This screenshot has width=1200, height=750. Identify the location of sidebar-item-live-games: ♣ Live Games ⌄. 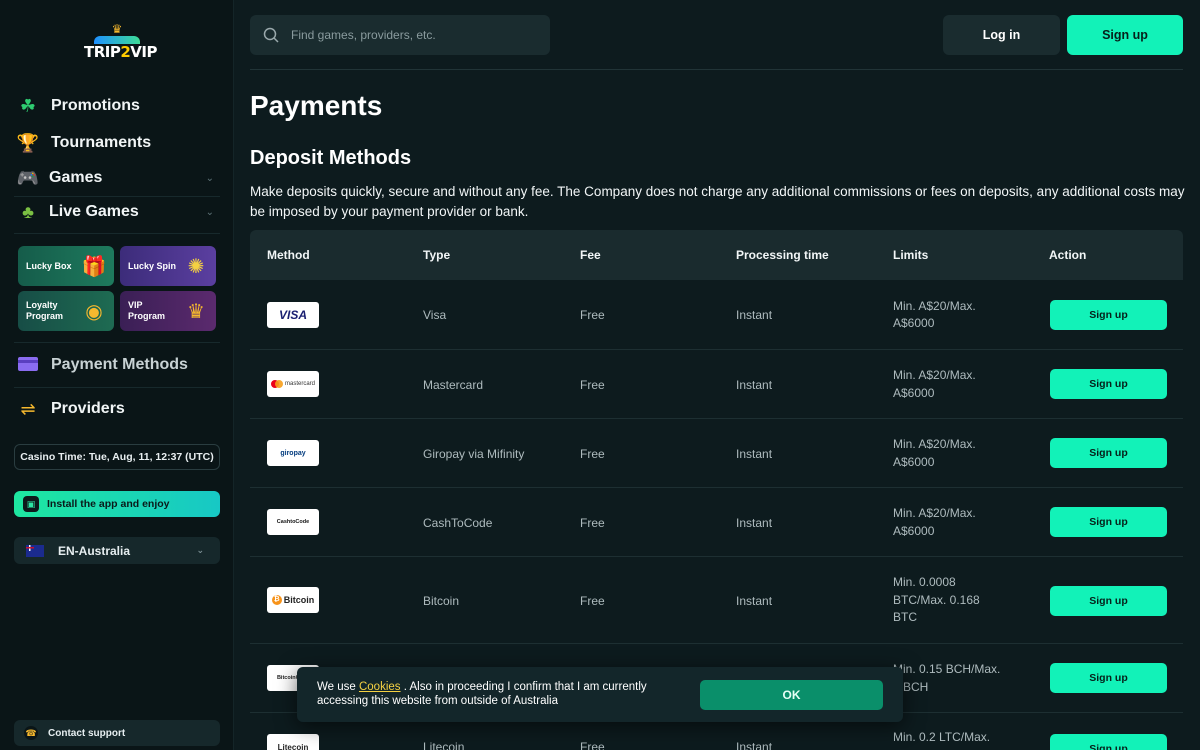
(117, 212).